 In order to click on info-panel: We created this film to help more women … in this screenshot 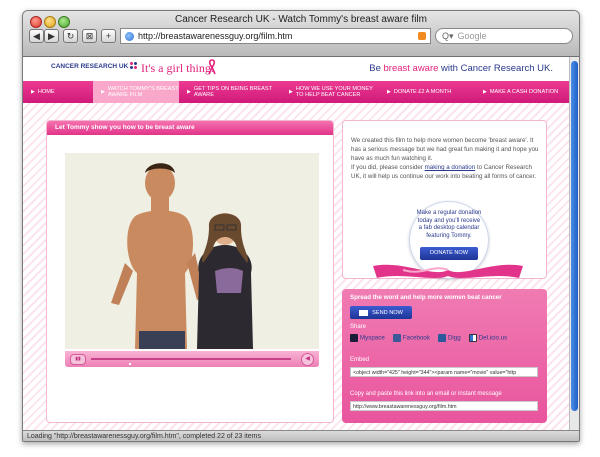, I will do `click(444, 199)`.